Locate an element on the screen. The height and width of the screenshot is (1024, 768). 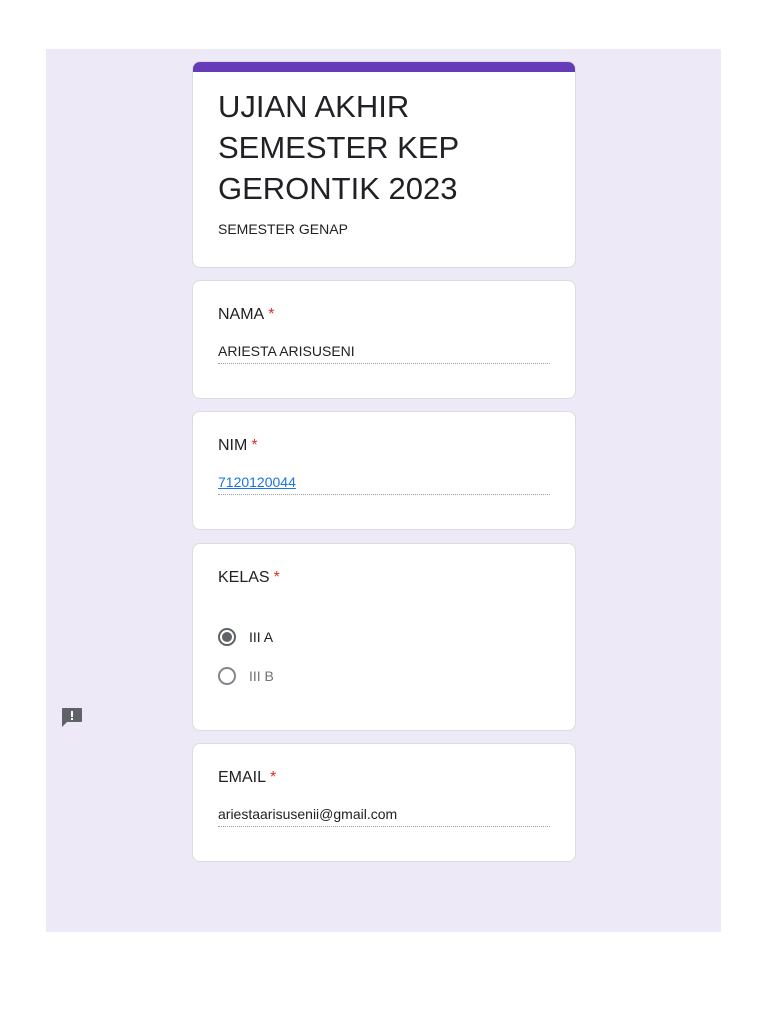
radio-option-iii-b: III B is located at coordinates (246, 676).